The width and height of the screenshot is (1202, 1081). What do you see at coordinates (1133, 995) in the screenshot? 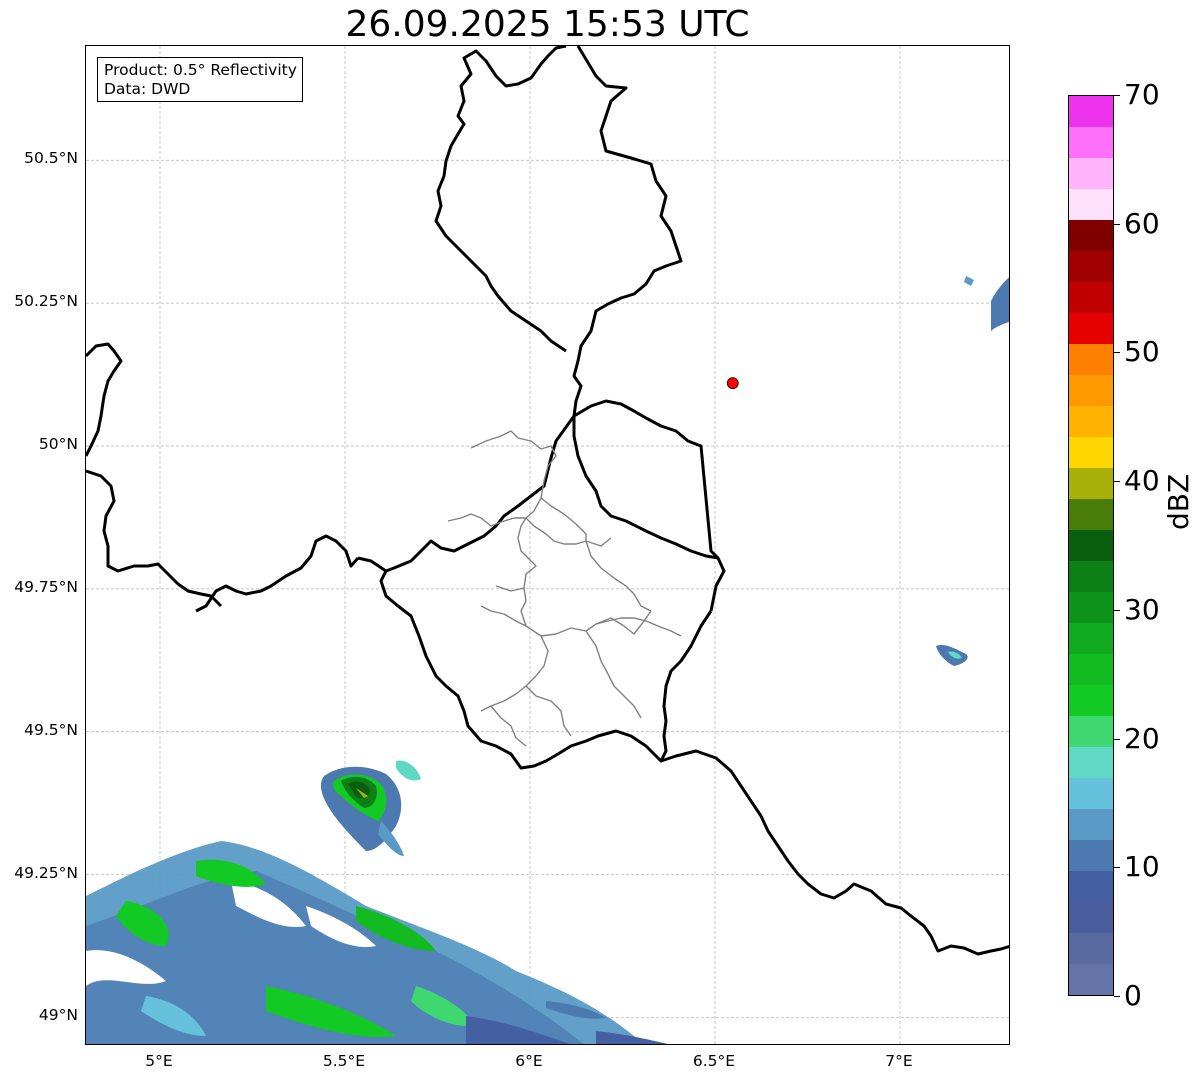
I see `colorbar-tick-label: 0` at bounding box center [1133, 995].